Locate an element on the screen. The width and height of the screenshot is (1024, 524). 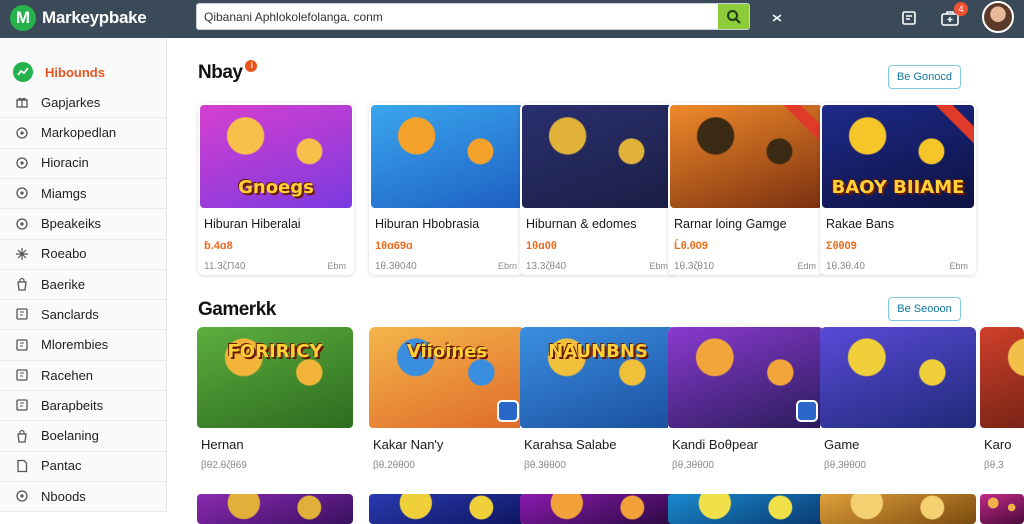
star-icon is located at coordinates (22, 254).